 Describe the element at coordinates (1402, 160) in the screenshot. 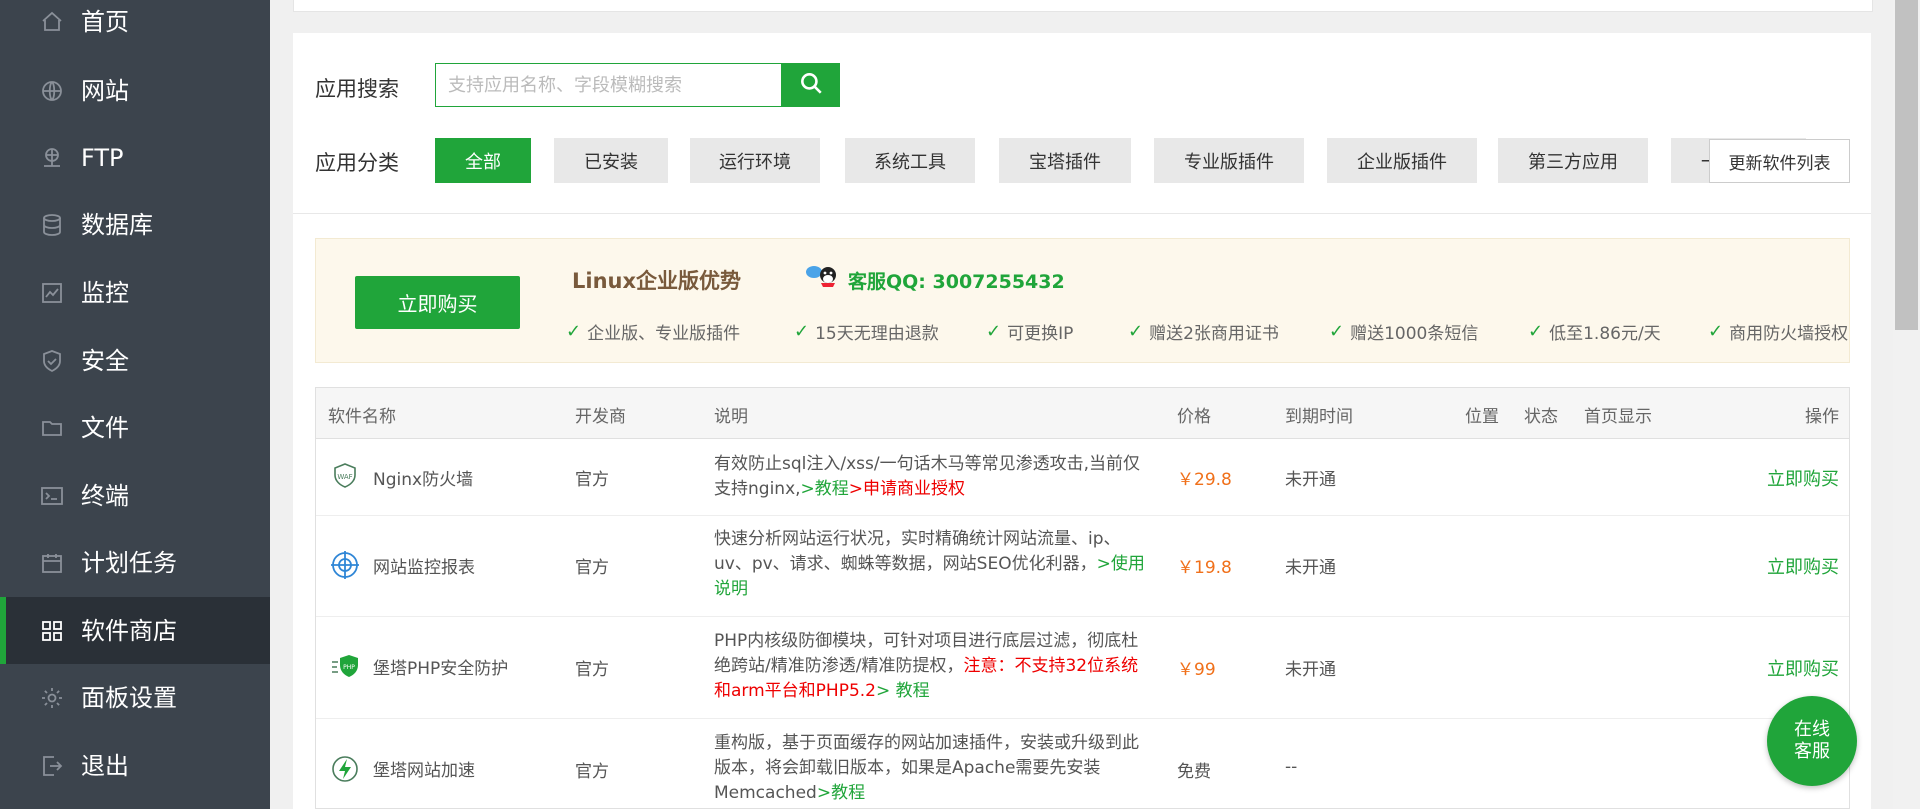

I see `tab-enterprise-plugins: 企业版插件` at that location.